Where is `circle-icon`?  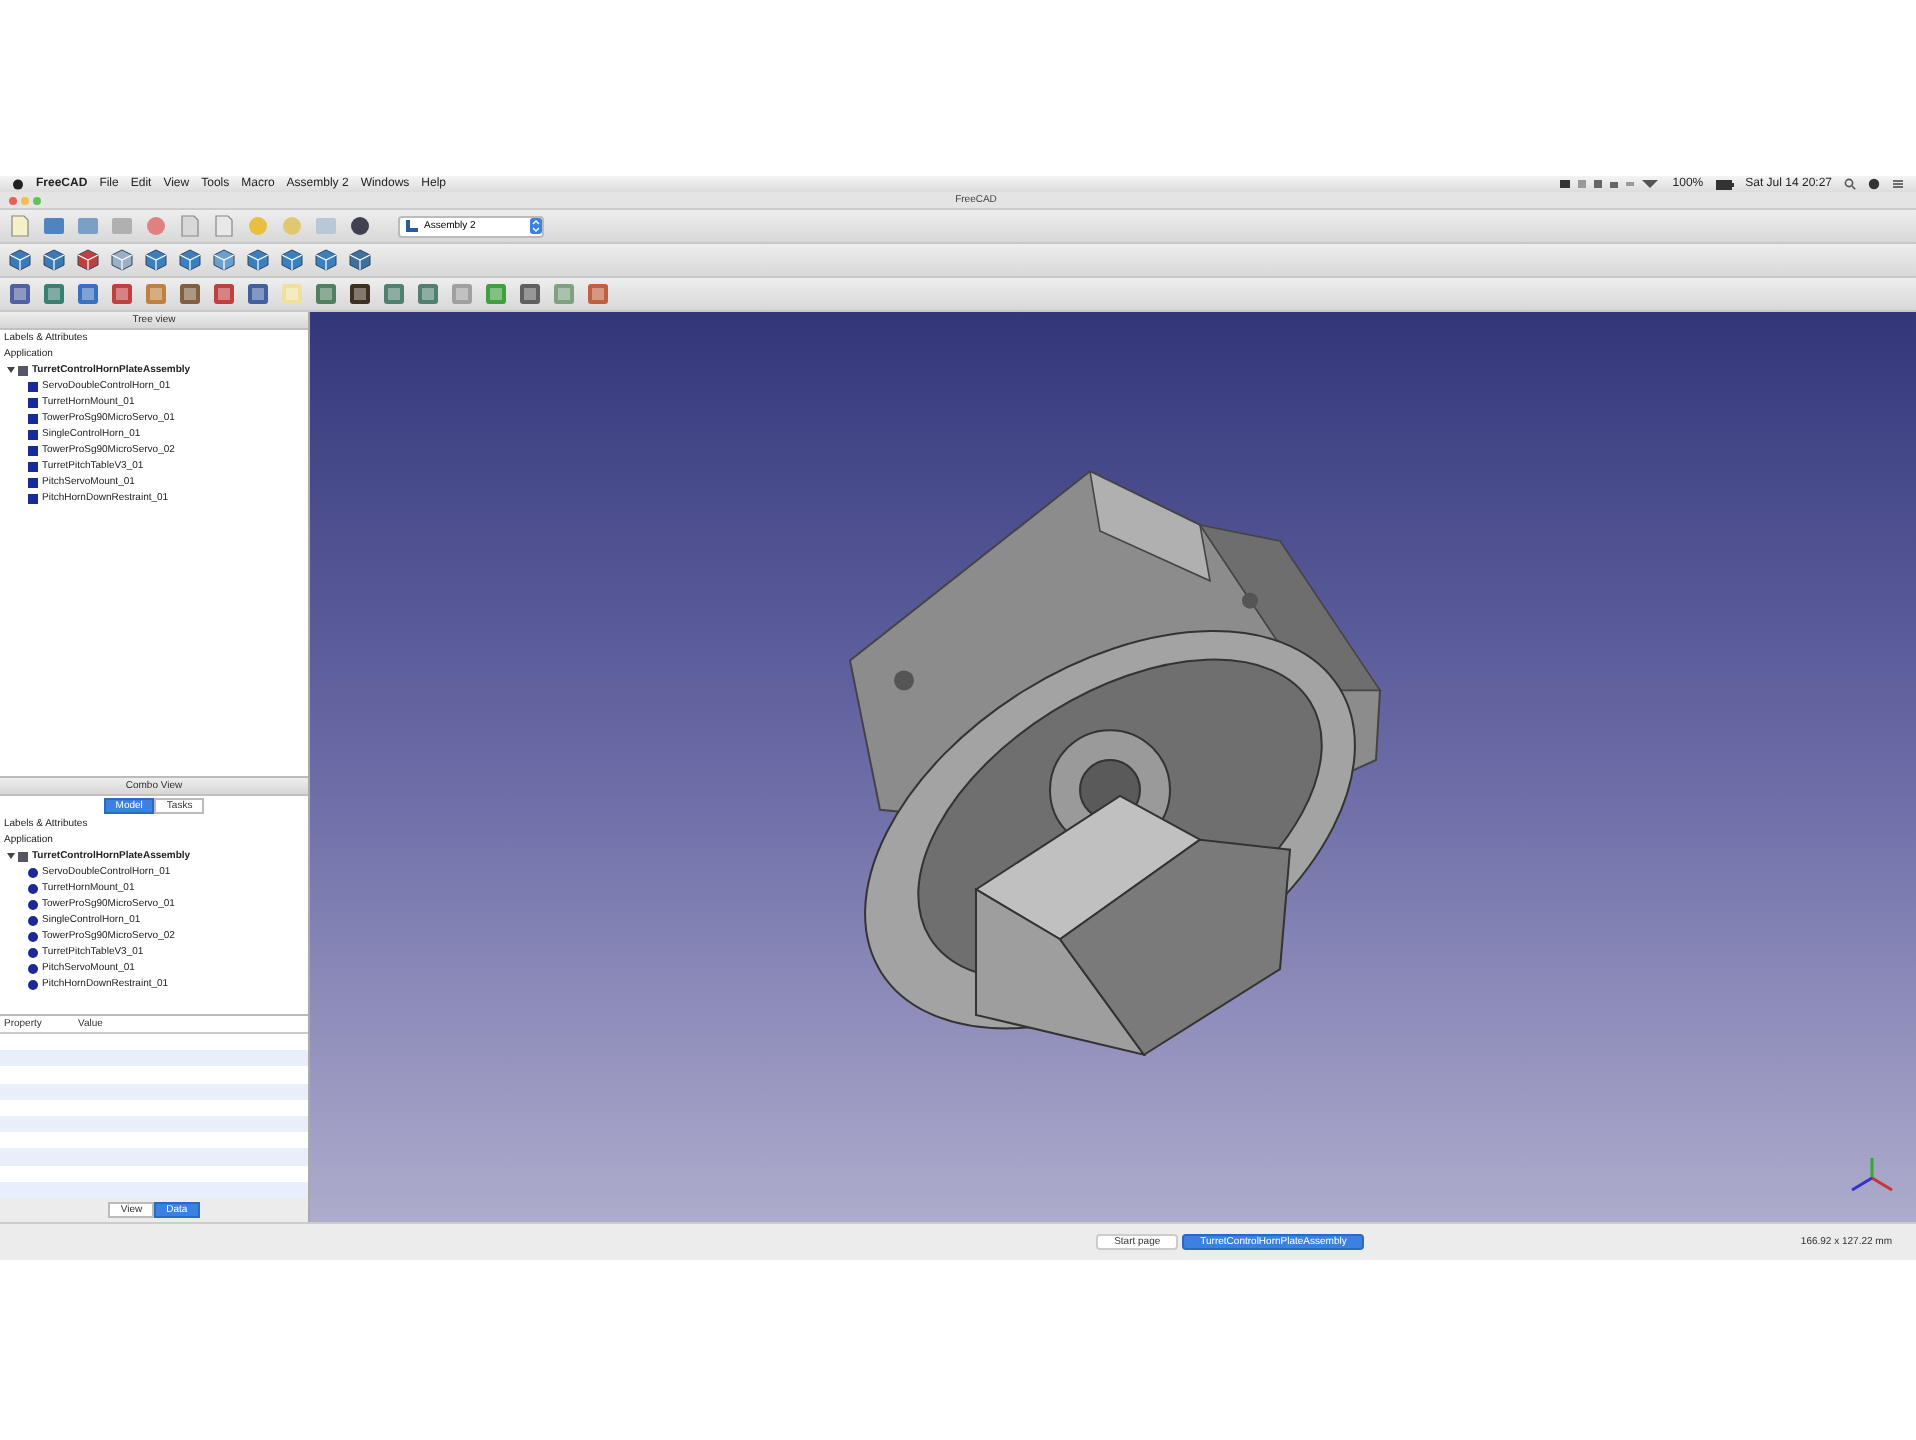
circle-icon is located at coordinates (1874, 184).